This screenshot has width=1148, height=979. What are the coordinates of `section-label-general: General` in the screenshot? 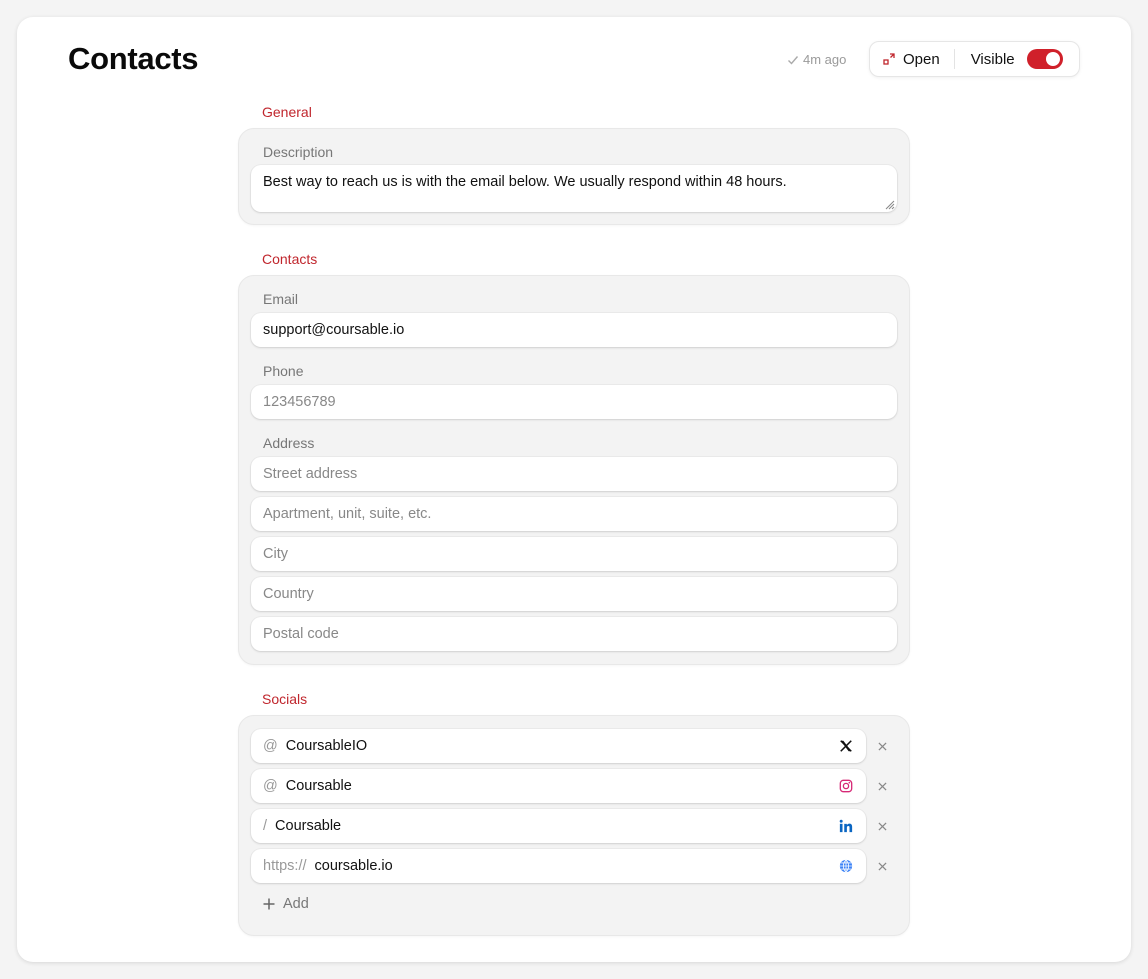 It's located at (287, 112).